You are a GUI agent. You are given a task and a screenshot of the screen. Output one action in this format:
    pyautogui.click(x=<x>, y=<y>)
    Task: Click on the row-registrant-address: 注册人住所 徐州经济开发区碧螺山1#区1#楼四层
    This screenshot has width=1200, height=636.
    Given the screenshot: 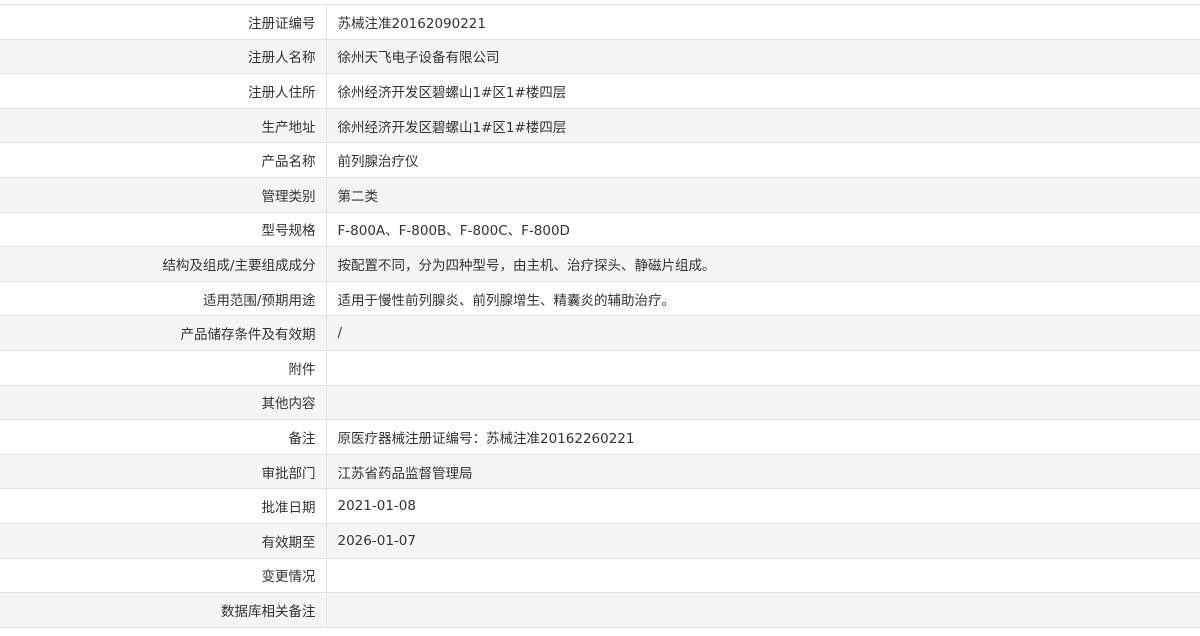 What is the action you would take?
    pyautogui.click(x=600, y=91)
    